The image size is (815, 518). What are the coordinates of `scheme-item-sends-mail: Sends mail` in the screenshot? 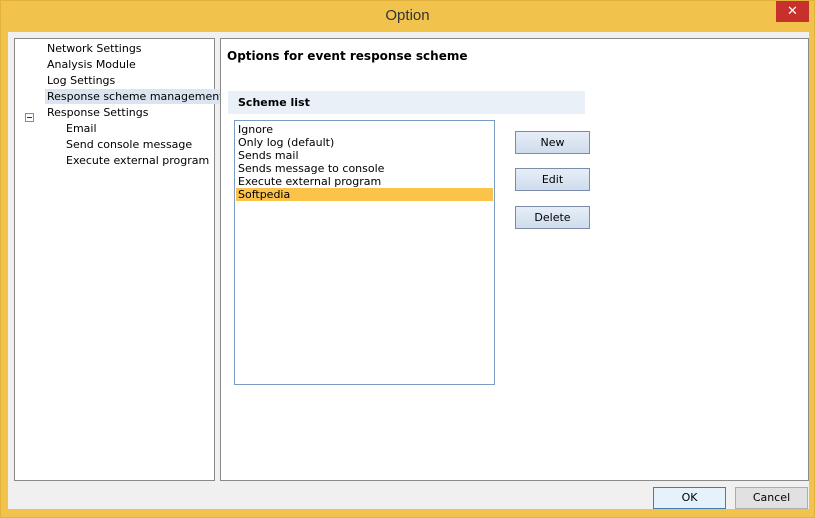 It's located at (364, 155).